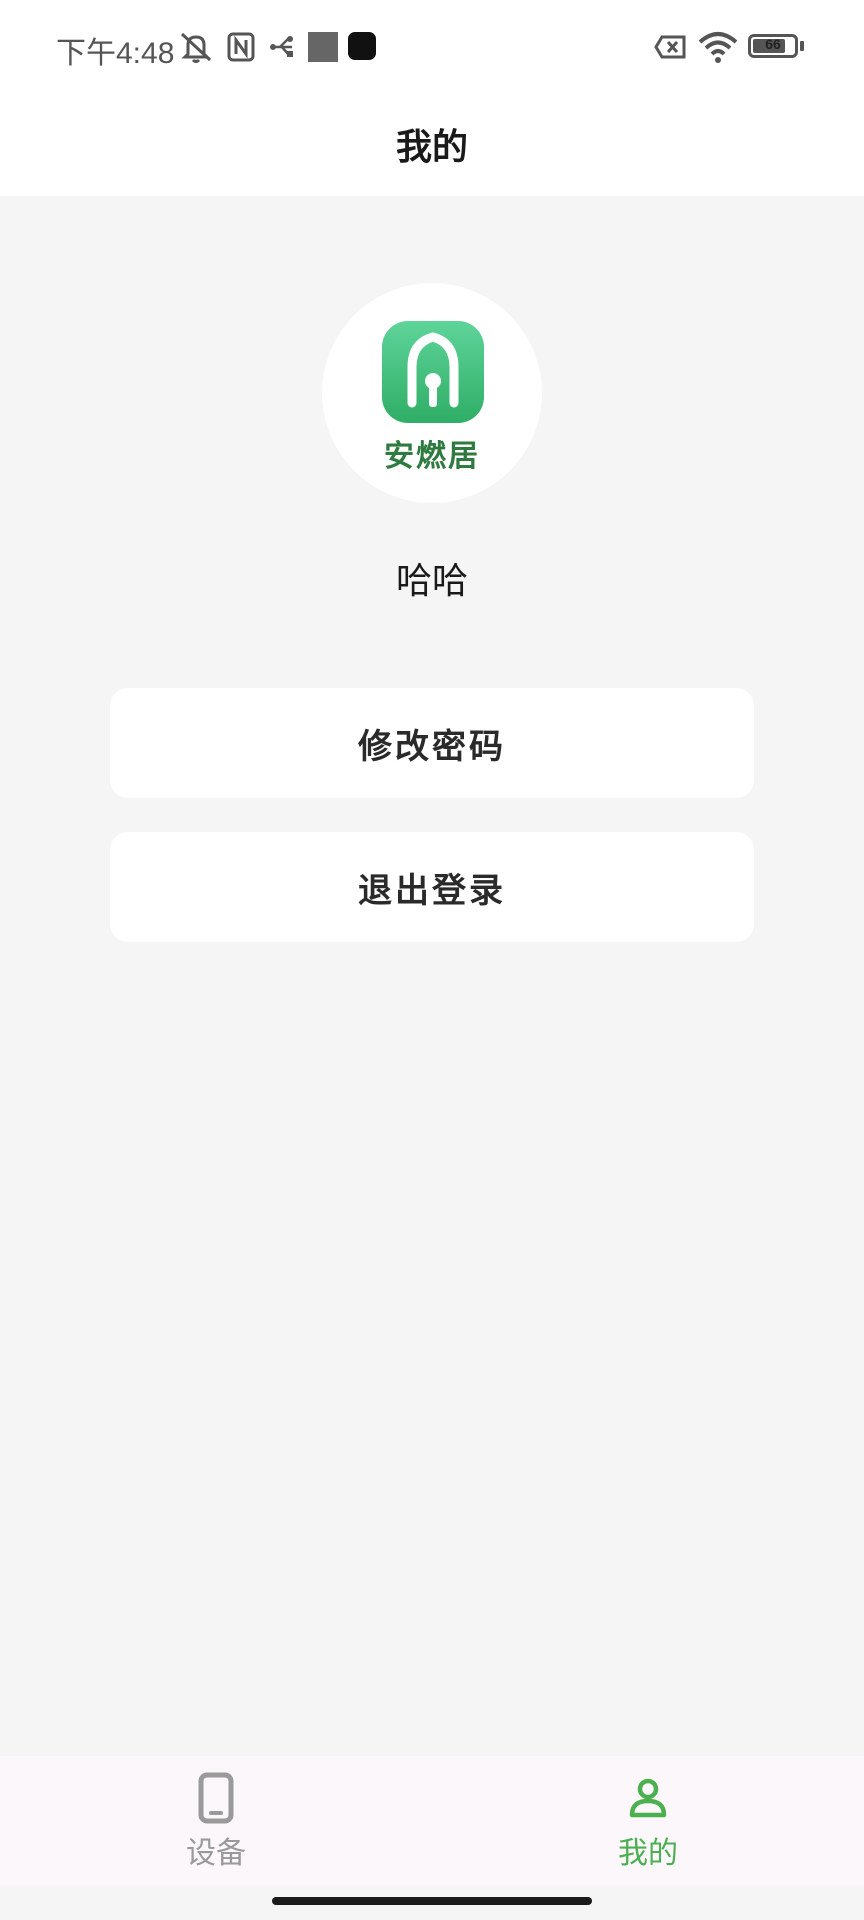 The width and height of the screenshot is (864, 1920). I want to click on app-logo-text: 安燃居, so click(432, 456).